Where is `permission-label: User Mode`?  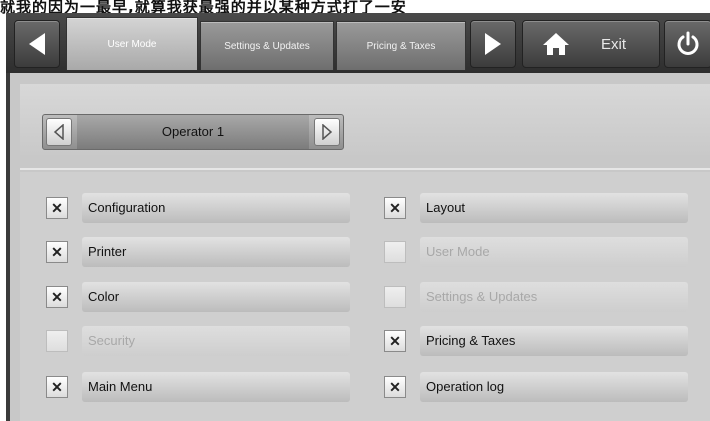
permission-label: User Mode is located at coordinates (554, 252).